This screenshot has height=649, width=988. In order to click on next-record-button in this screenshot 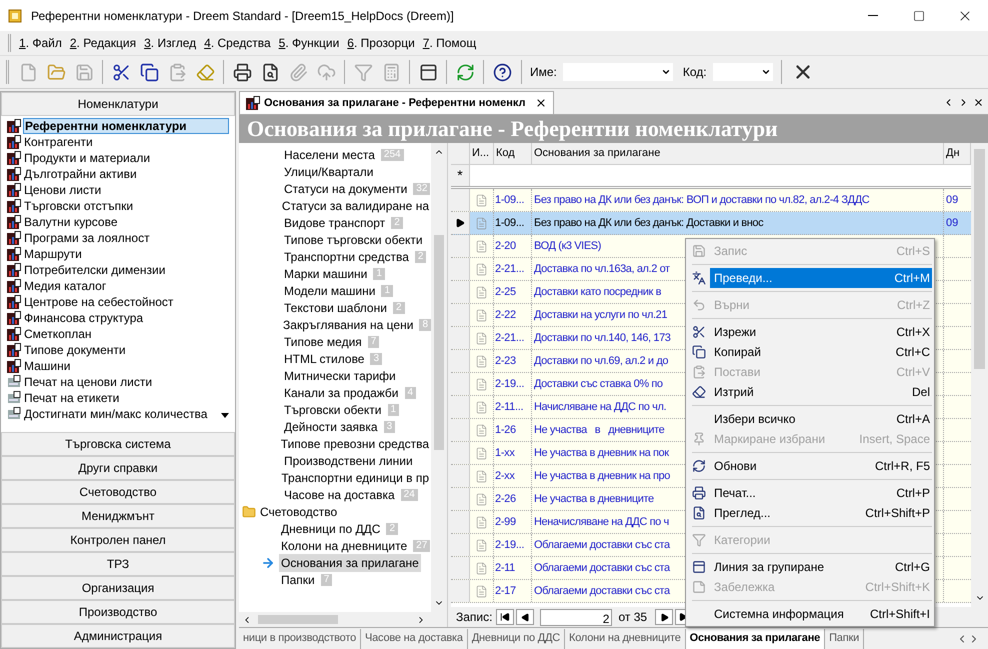, I will do `click(664, 617)`.